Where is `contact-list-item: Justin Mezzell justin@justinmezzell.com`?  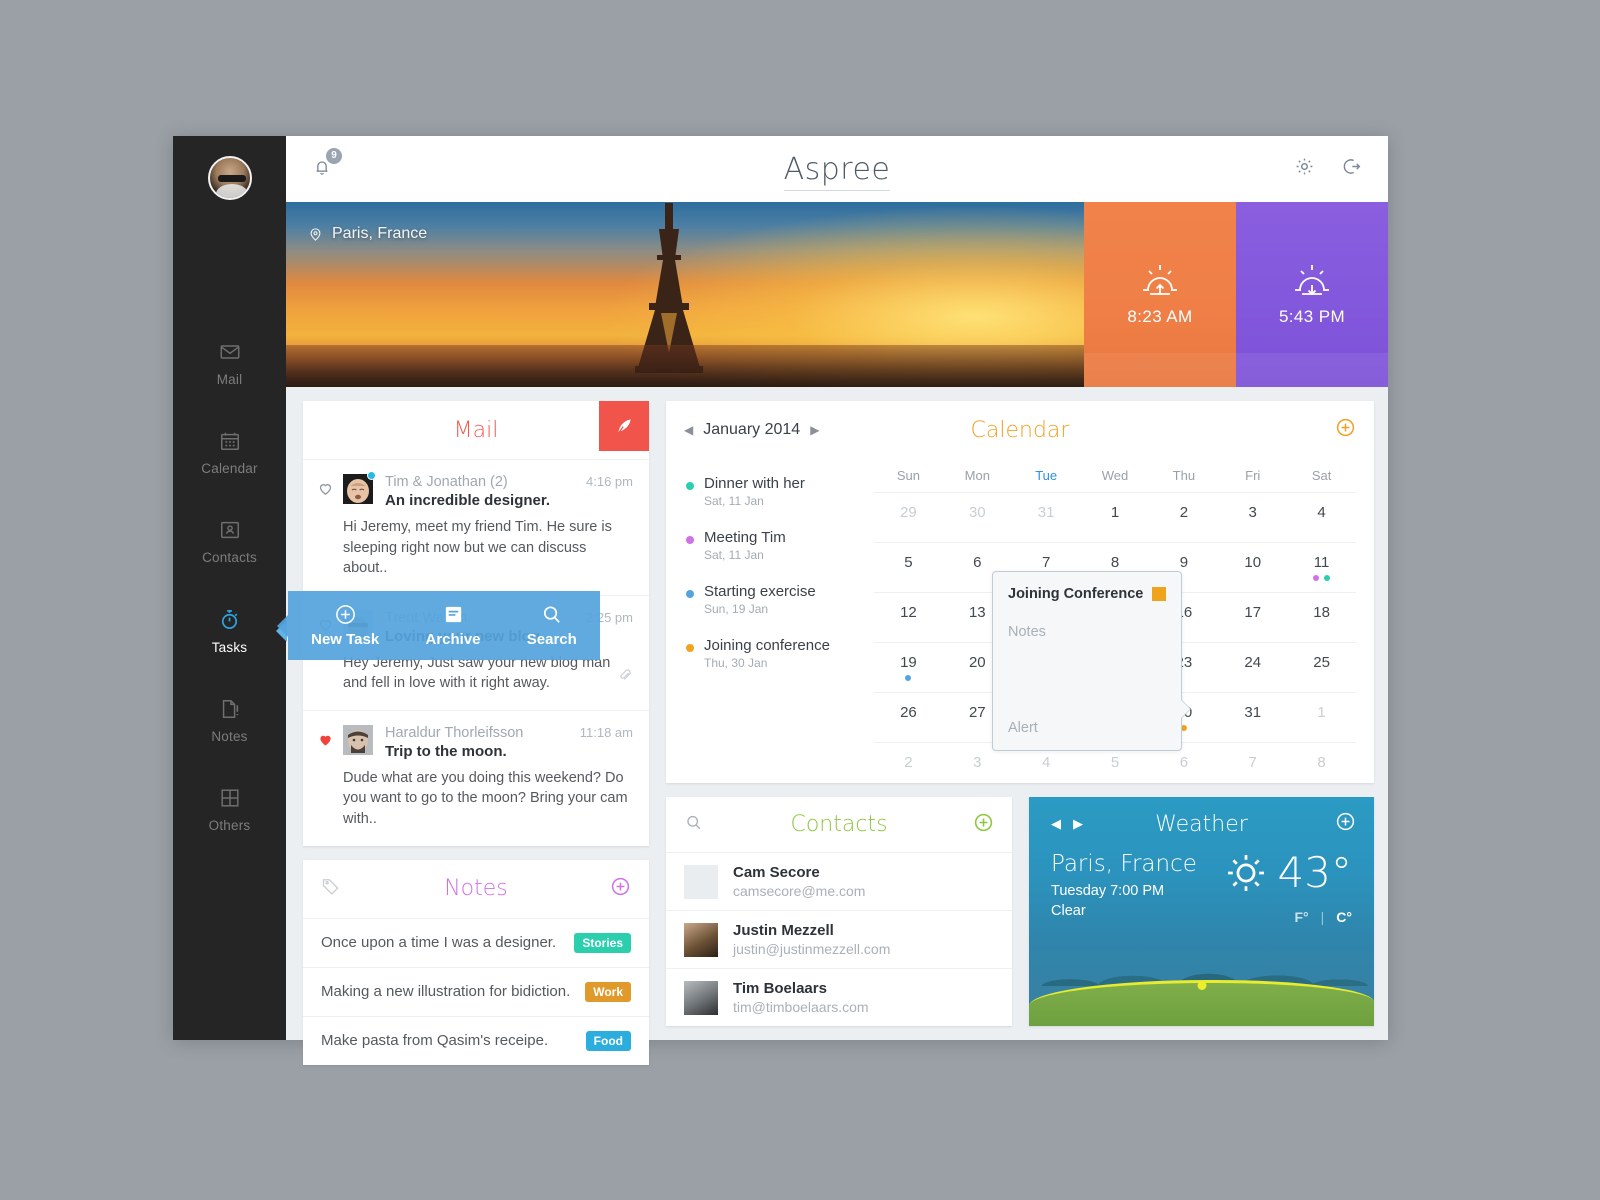
contact-list-item: Justin Mezzell justin@justinmezzell.com is located at coordinates (839, 939).